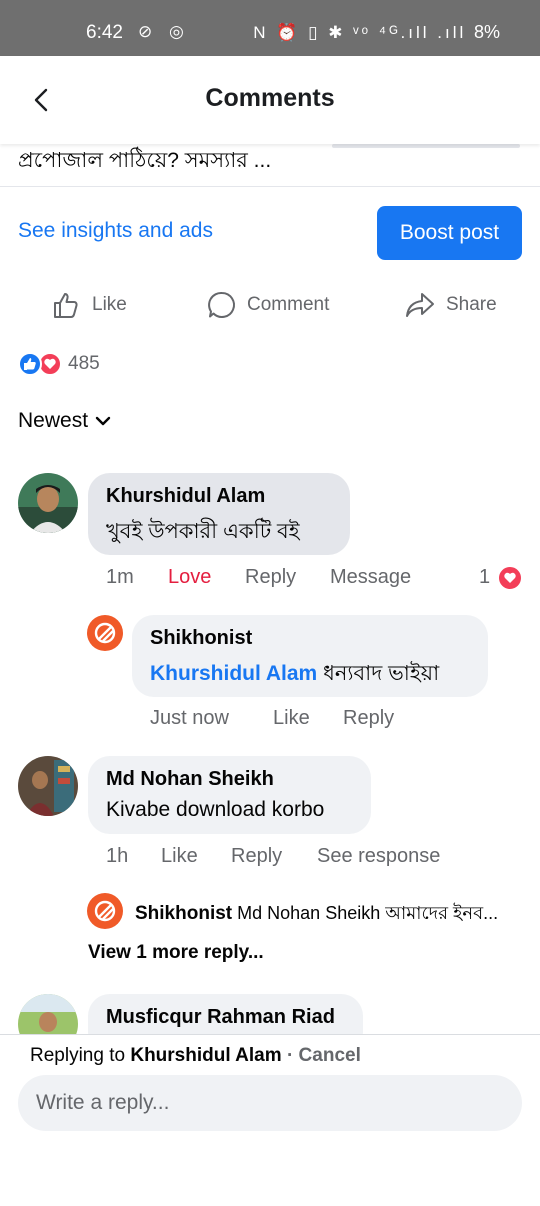 Image resolution: width=540 pixels, height=1206 pixels. I want to click on replying-to-bar: Replying to Khurshidul Alam · Cancel, so click(195, 1056).